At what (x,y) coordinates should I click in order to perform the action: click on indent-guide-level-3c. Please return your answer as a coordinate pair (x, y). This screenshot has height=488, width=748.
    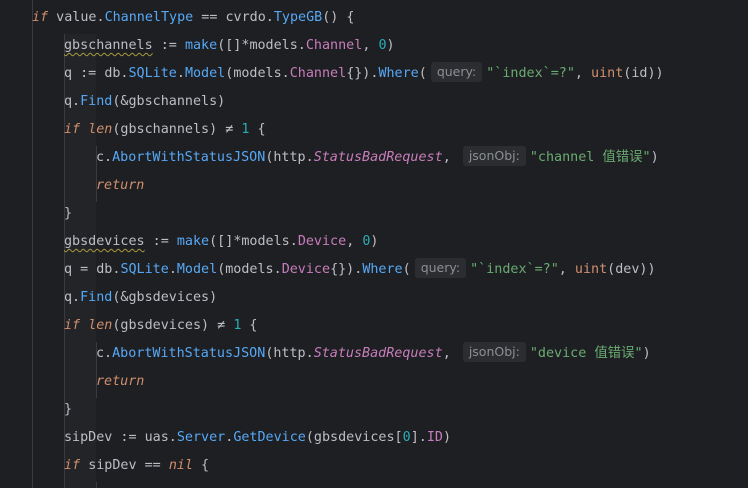
    Looking at the image, I should click on (96, 485).